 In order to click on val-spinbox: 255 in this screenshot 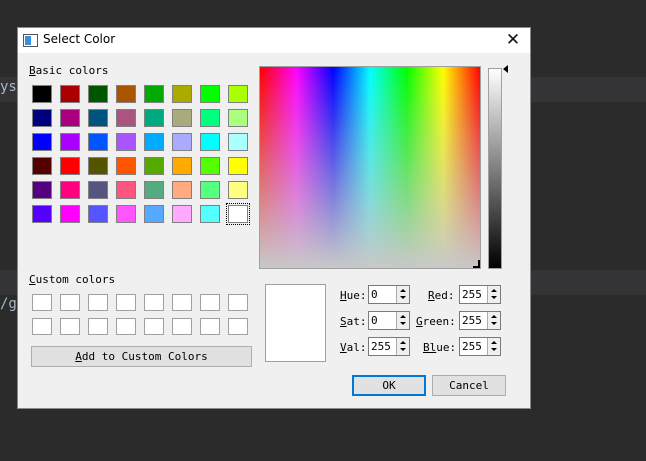, I will do `click(389, 346)`.